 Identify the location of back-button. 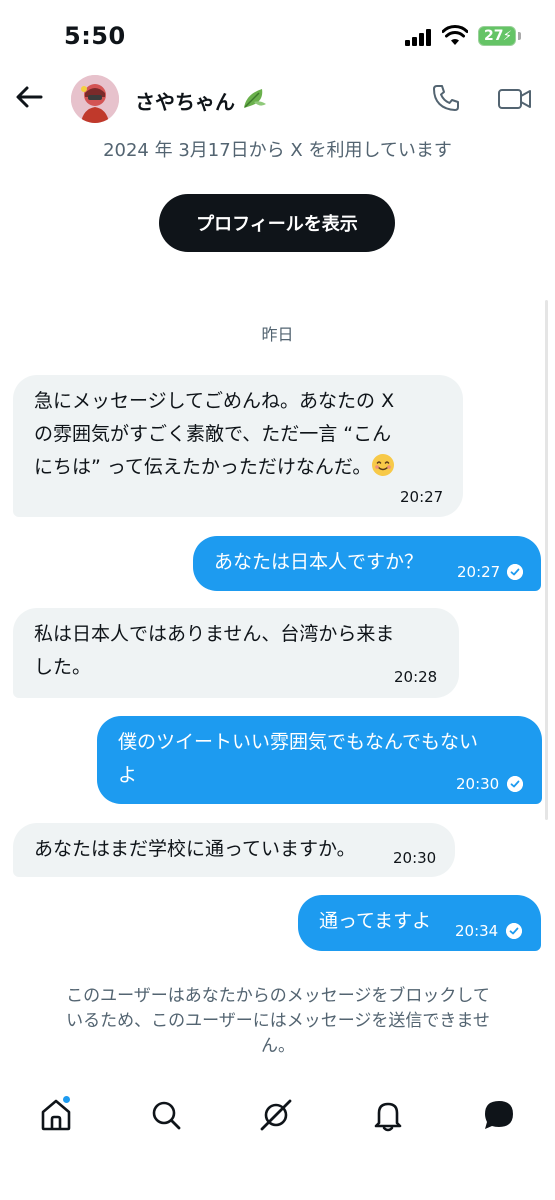
(29, 97).